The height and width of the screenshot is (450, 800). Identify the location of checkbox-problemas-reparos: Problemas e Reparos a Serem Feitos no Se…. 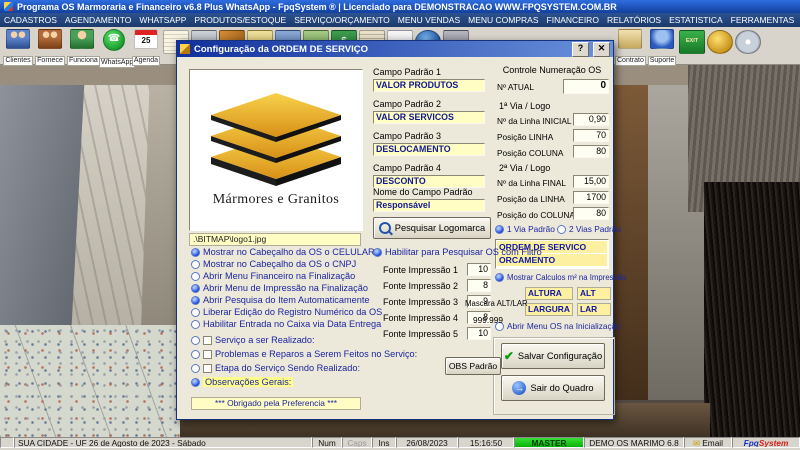
(304, 354).